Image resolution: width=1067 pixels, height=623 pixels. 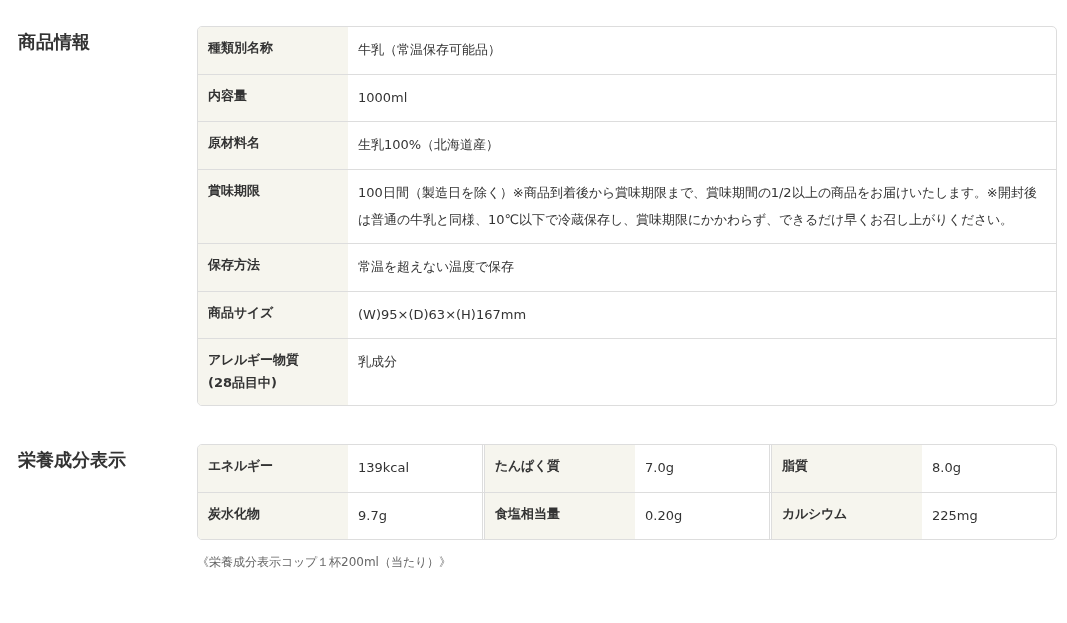 I want to click on table-cell-text: 139kcal, so click(x=384, y=468).